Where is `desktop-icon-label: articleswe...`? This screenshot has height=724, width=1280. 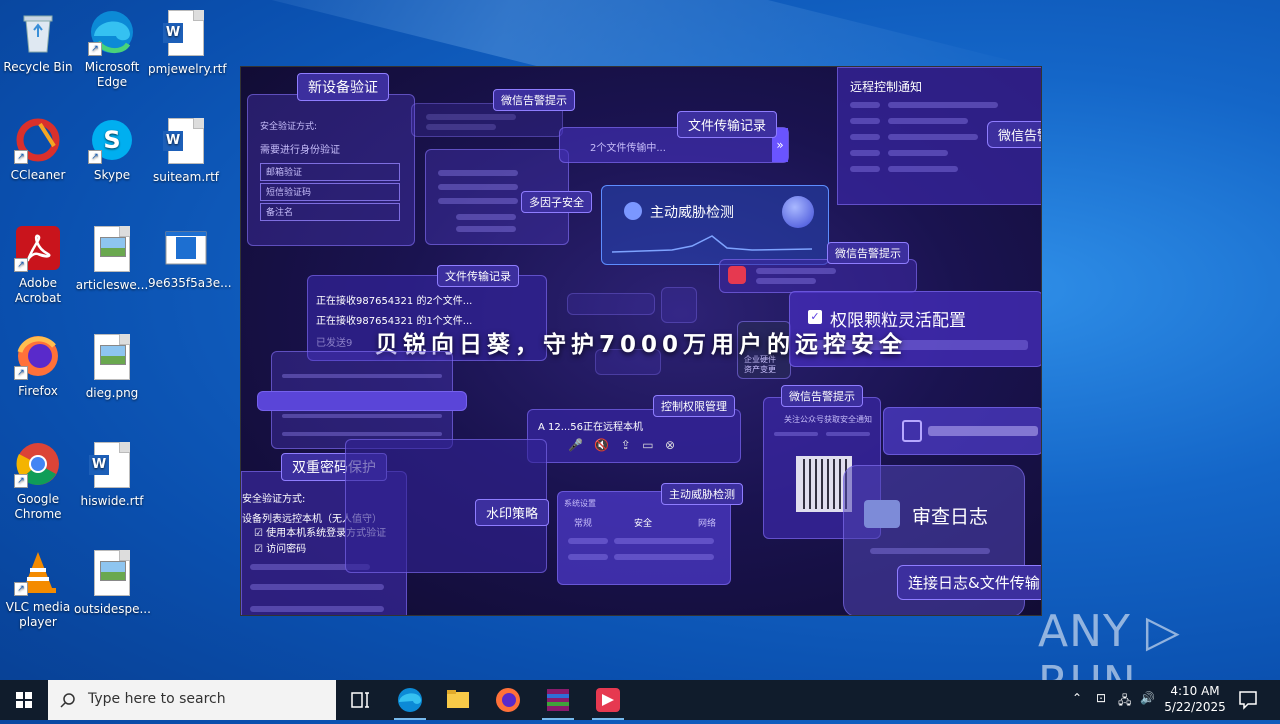
desktop-icon-label: articleswe... is located at coordinates (112, 285).